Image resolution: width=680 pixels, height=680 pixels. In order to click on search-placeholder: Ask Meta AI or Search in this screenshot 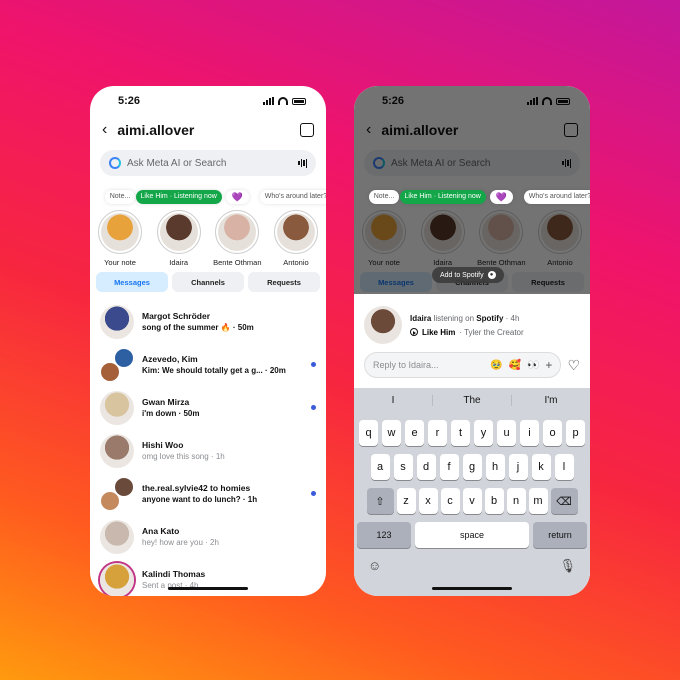, I will do `click(177, 163)`.